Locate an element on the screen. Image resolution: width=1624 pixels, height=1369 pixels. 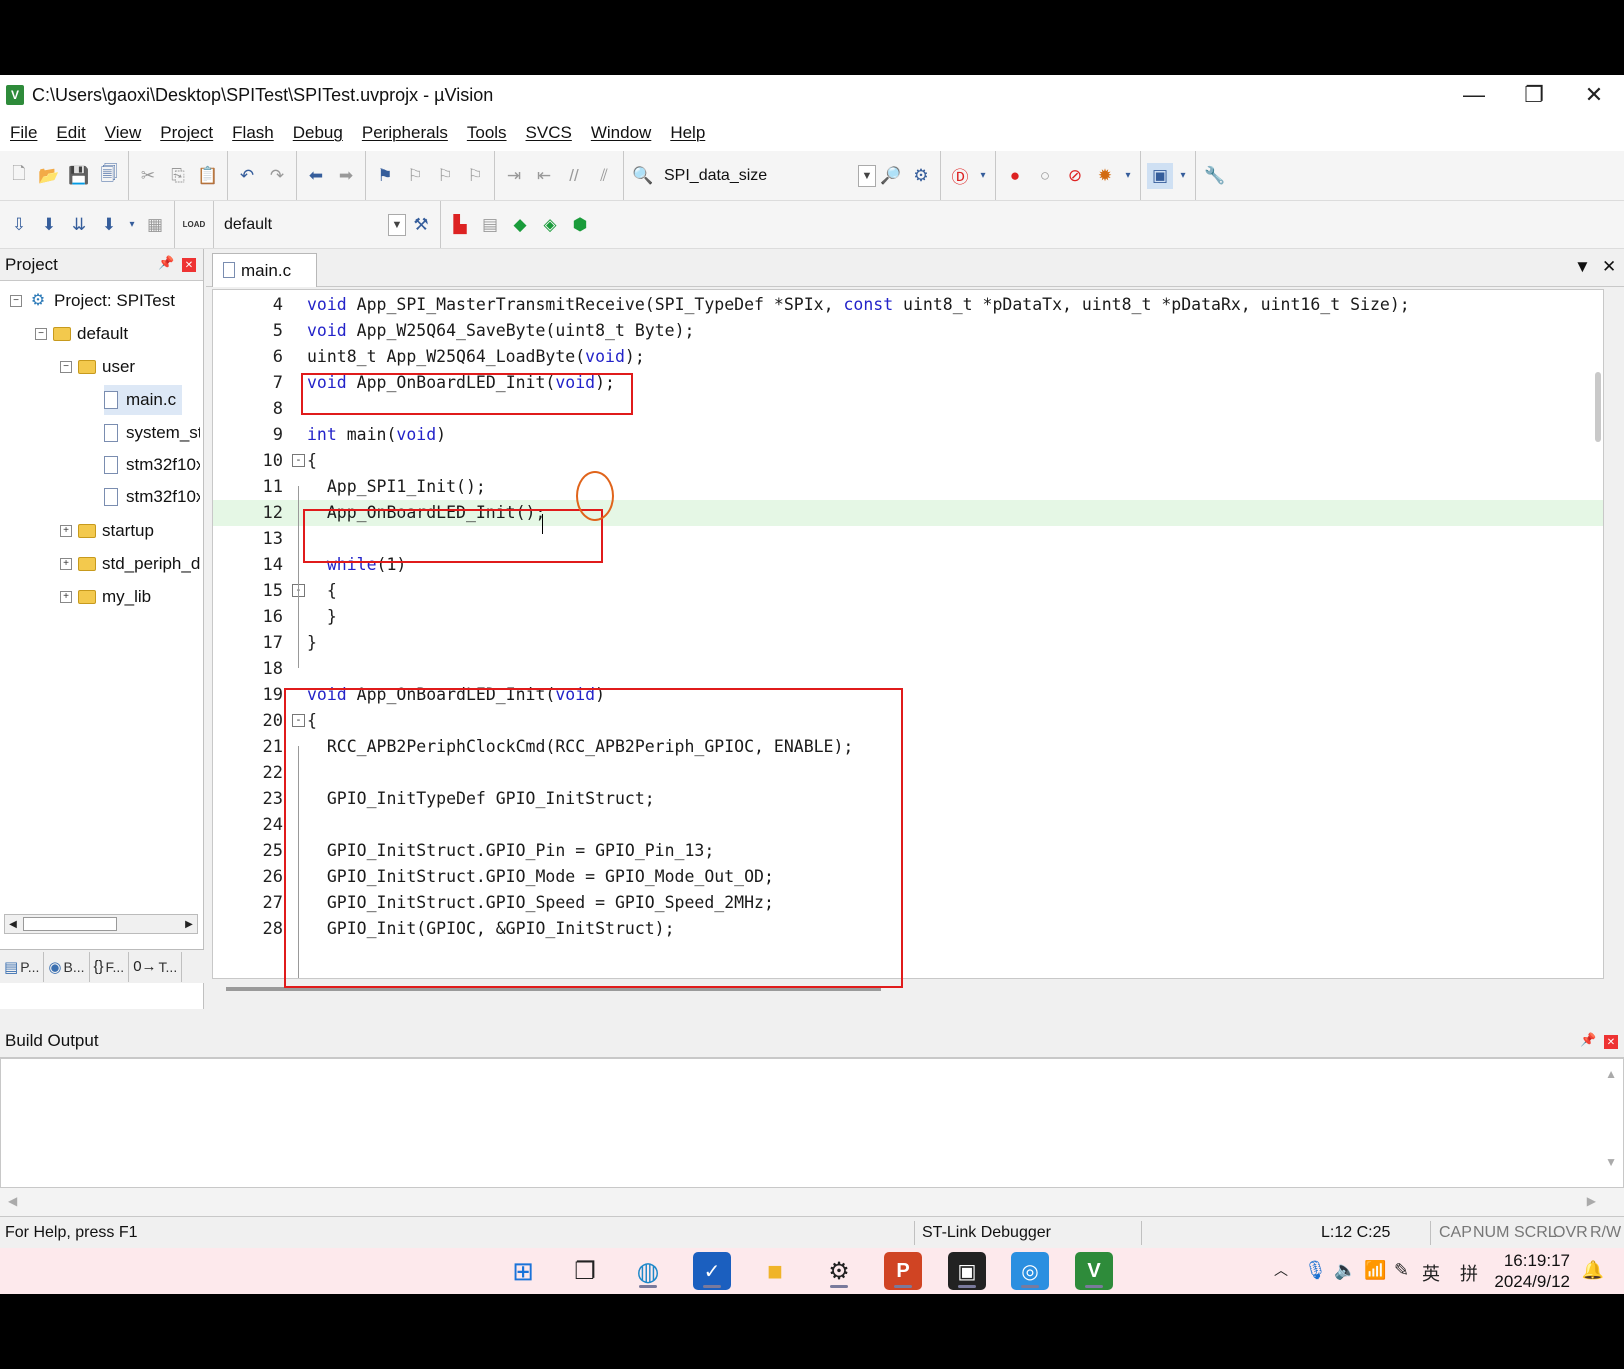
batch-build-icon: ⬇ is located at coordinates (109, 225).